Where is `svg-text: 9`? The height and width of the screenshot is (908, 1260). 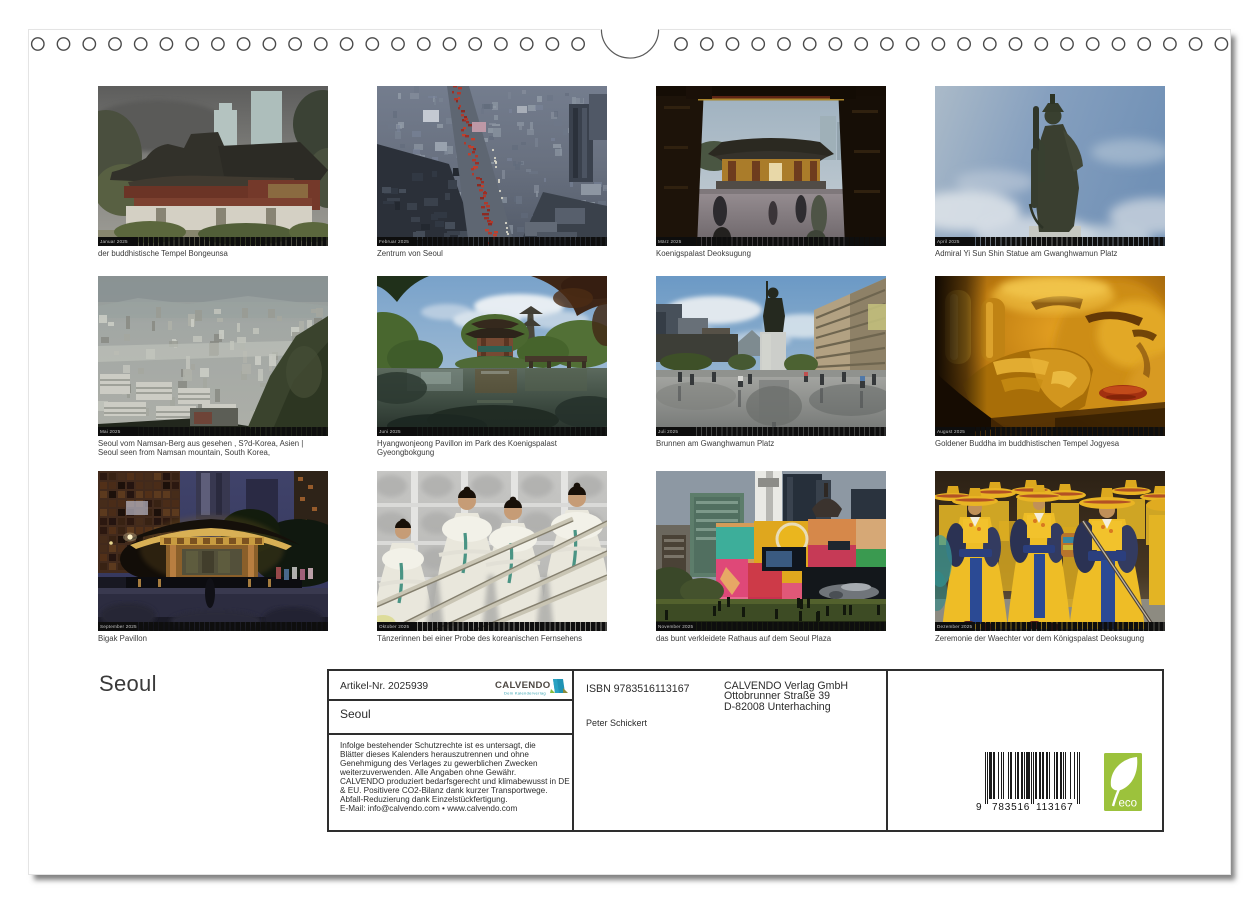
svg-text: 9 is located at coordinates (979, 807).